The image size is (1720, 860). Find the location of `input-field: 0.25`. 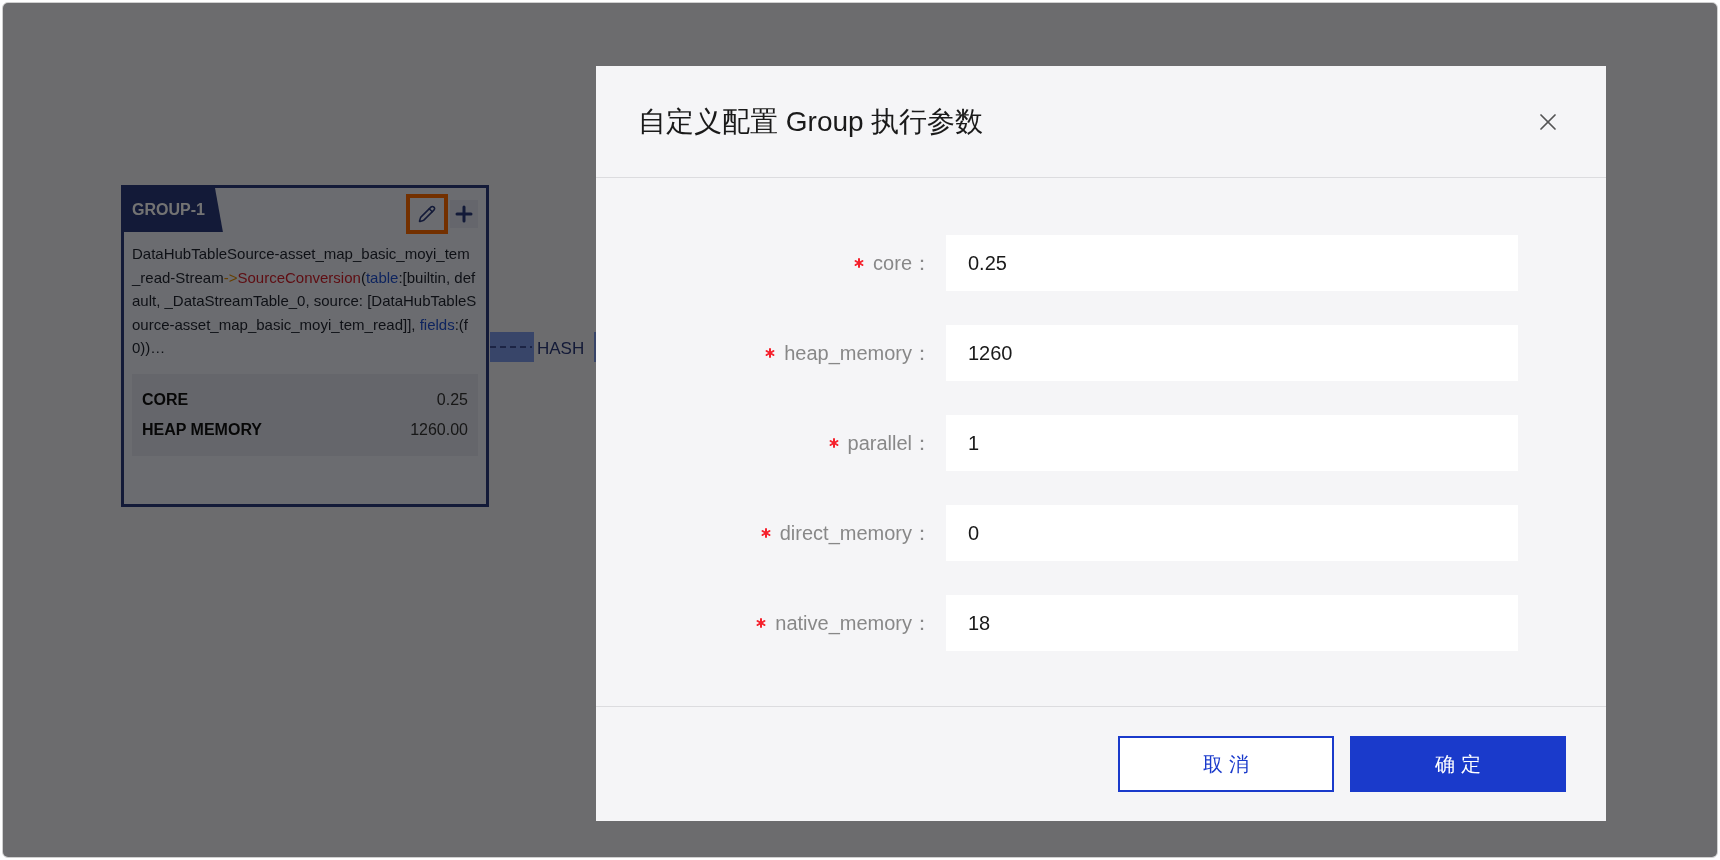

input-field: 0.25 is located at coordinates (1232, 263).